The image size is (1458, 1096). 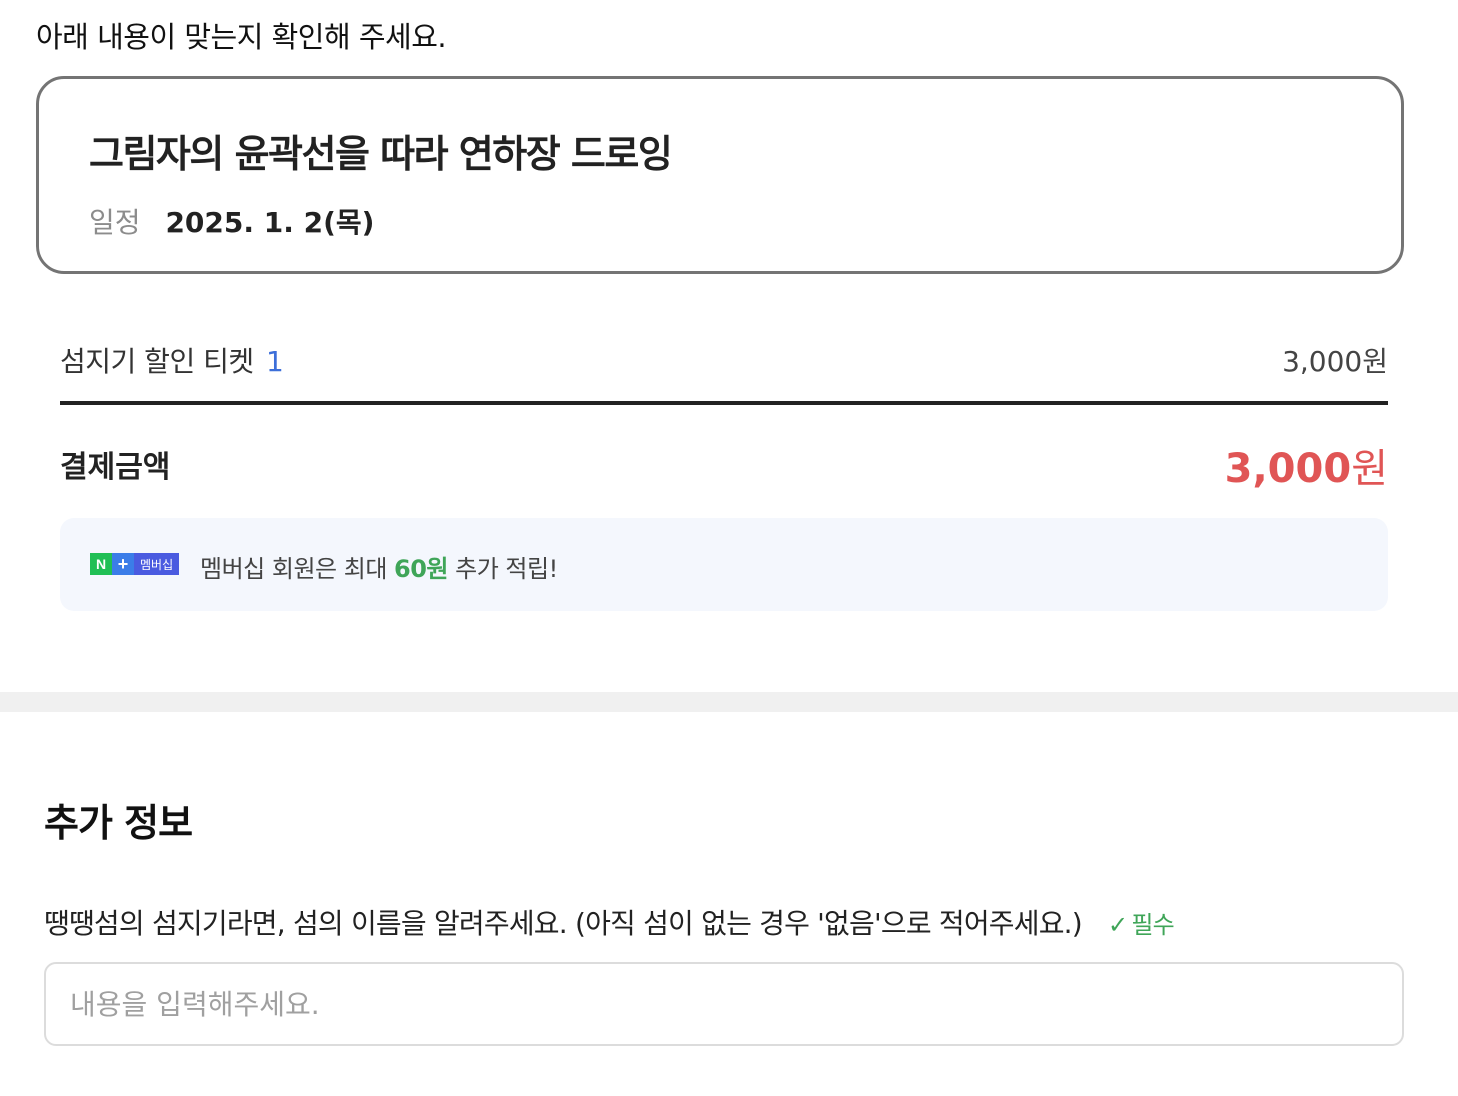 I want to click on ticket-name-wrap: 섬지기 할인 티켓 1, so click(x=172, y=360).